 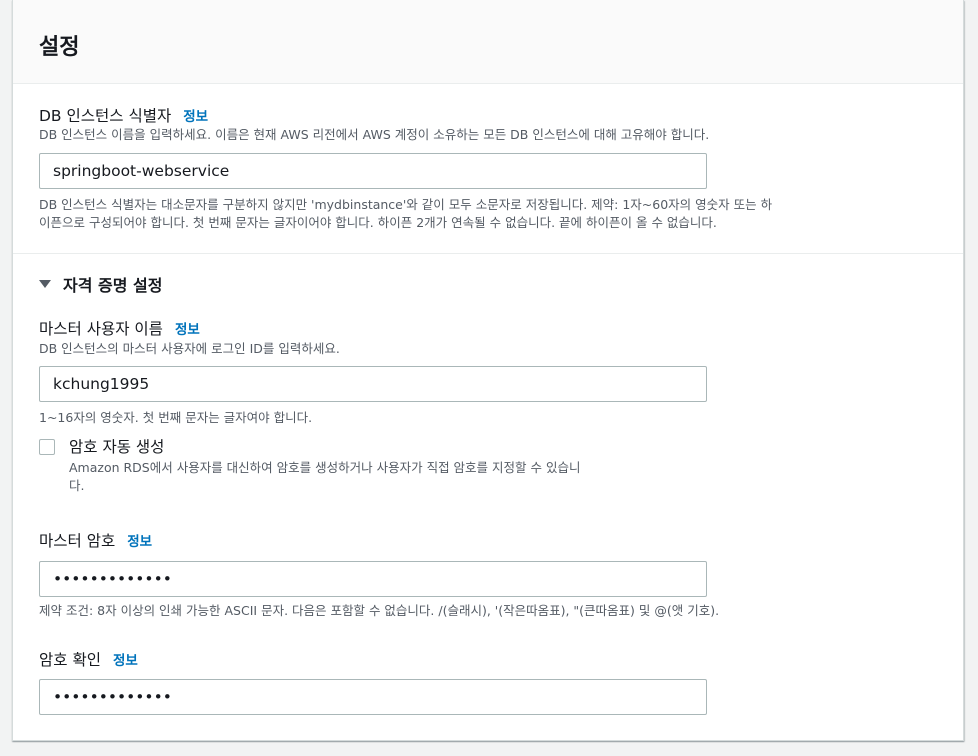 I want to click on panel-header: 설정, so click(x=488, y=42).